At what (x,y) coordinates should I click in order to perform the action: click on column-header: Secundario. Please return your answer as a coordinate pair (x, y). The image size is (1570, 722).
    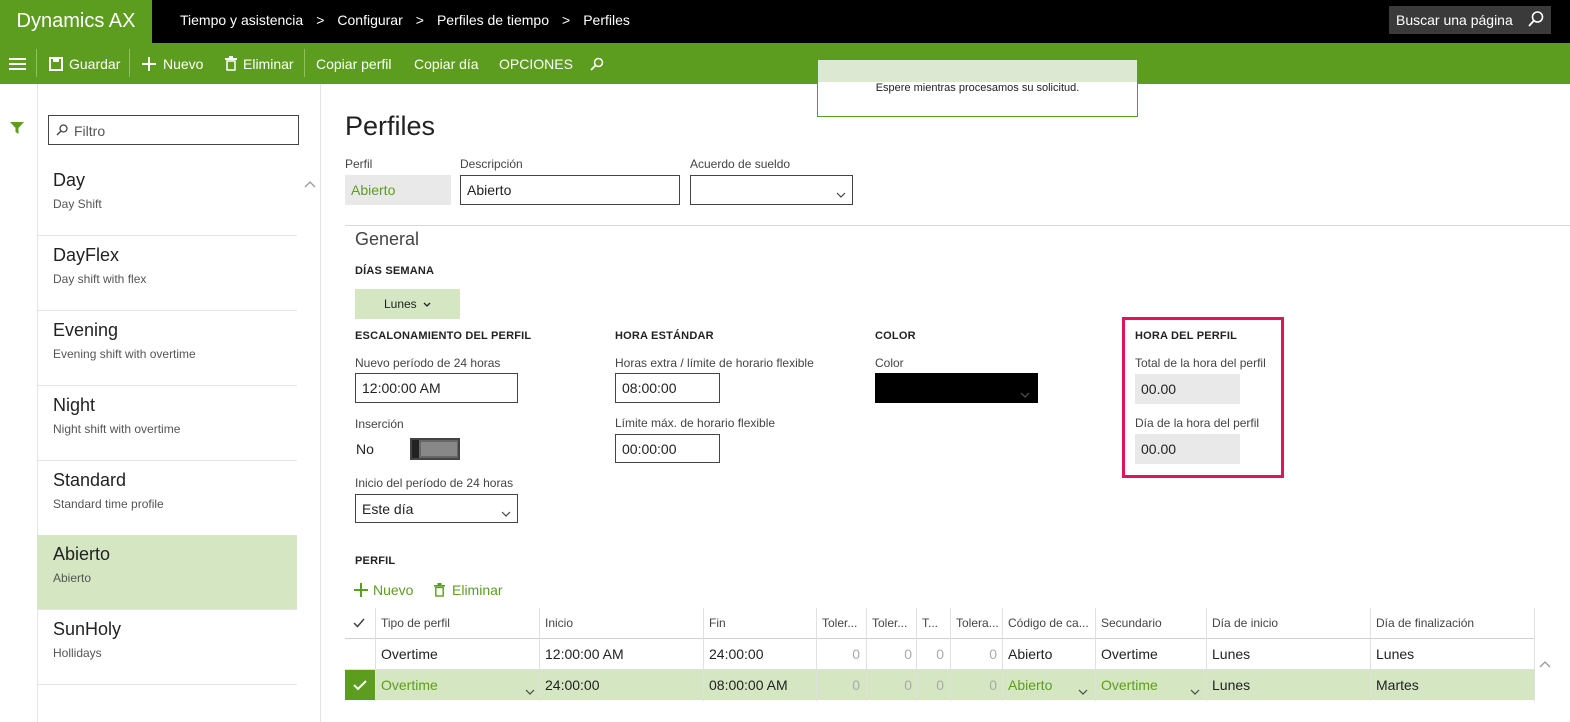
    Looking at the image, I should click on (1151, 623).